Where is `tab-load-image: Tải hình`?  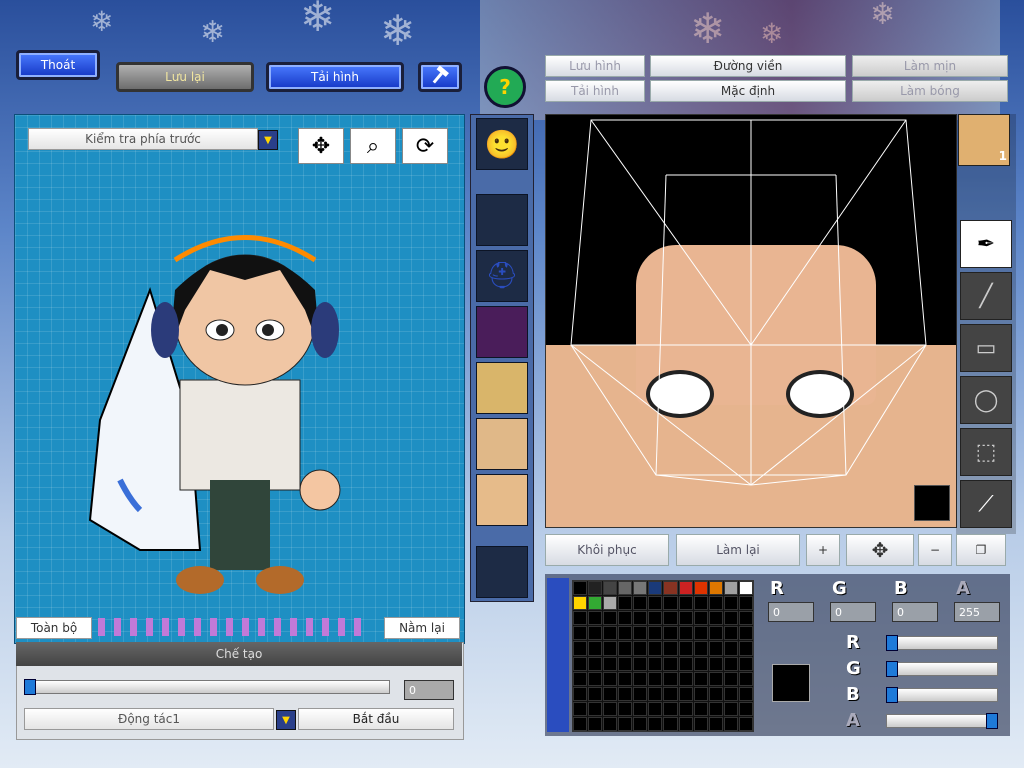 tab-load-image: Tải hình is located at coordinates (595, 91).